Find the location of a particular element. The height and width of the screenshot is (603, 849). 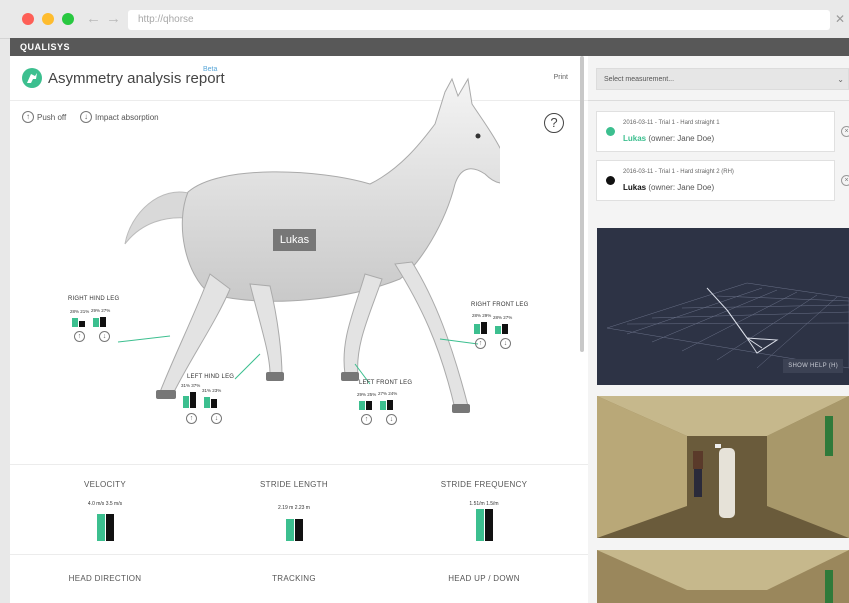

metric-values: 1.51/m 1.5/m is located at coordinates (484, 504).